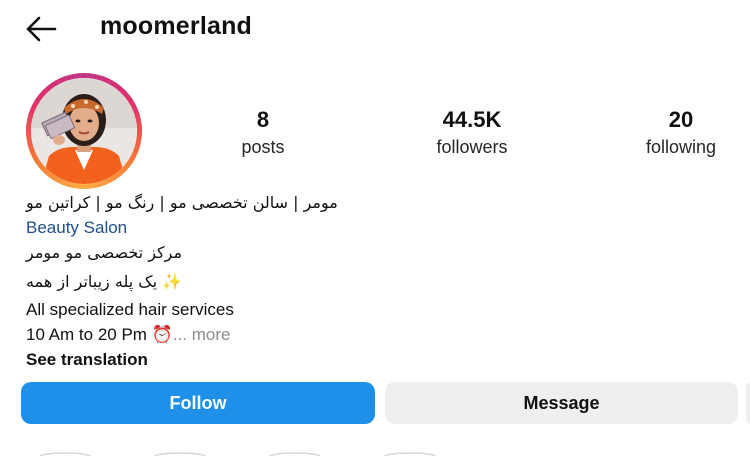 This screenshot has height=461, width=750. Describe the element at coordinates (104, 281) in the screenshot. I see `bio-line-2: ✨ یک پله زیباتر از همه` at that location.